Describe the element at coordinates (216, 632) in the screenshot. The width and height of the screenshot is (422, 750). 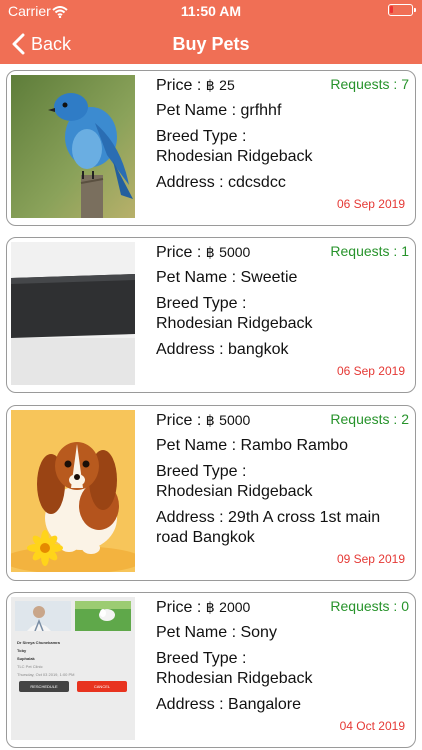
I see `pet-name: Pet Name : Sony` at that location.